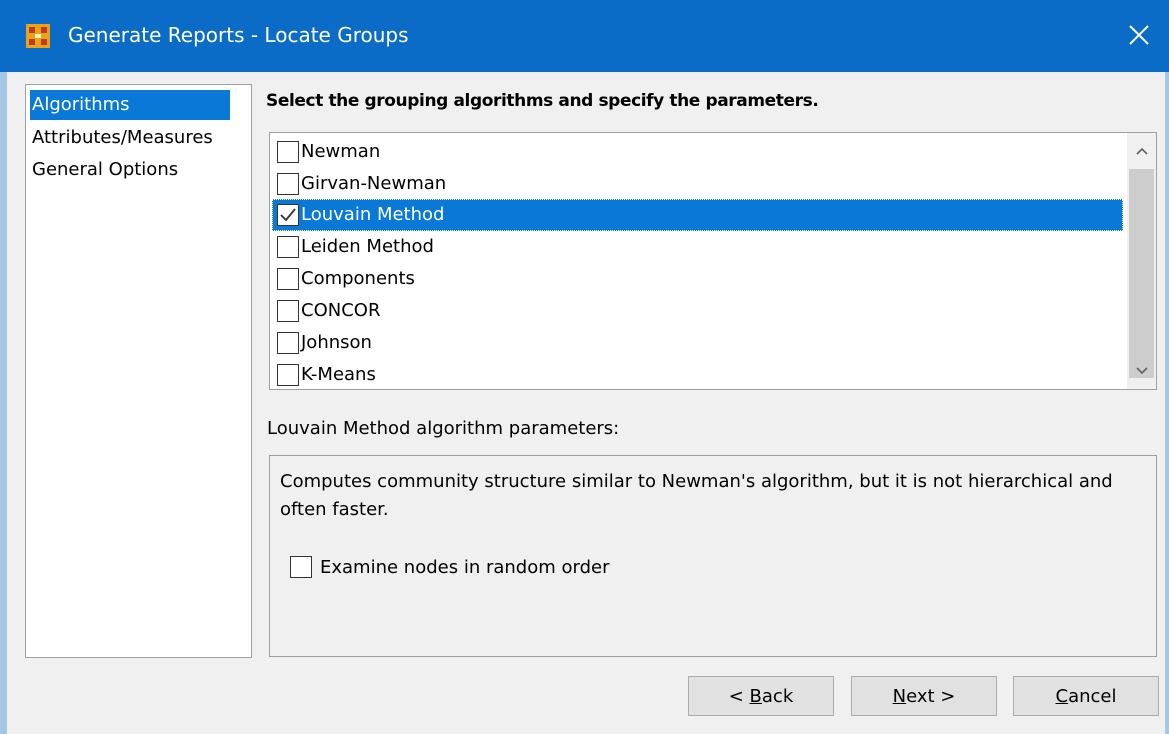 This screenshot has width=1169, height=734. Describe the element at coordinates (338, 374) in the screenshot. I see `algorithm-label: K-Means` at that location.